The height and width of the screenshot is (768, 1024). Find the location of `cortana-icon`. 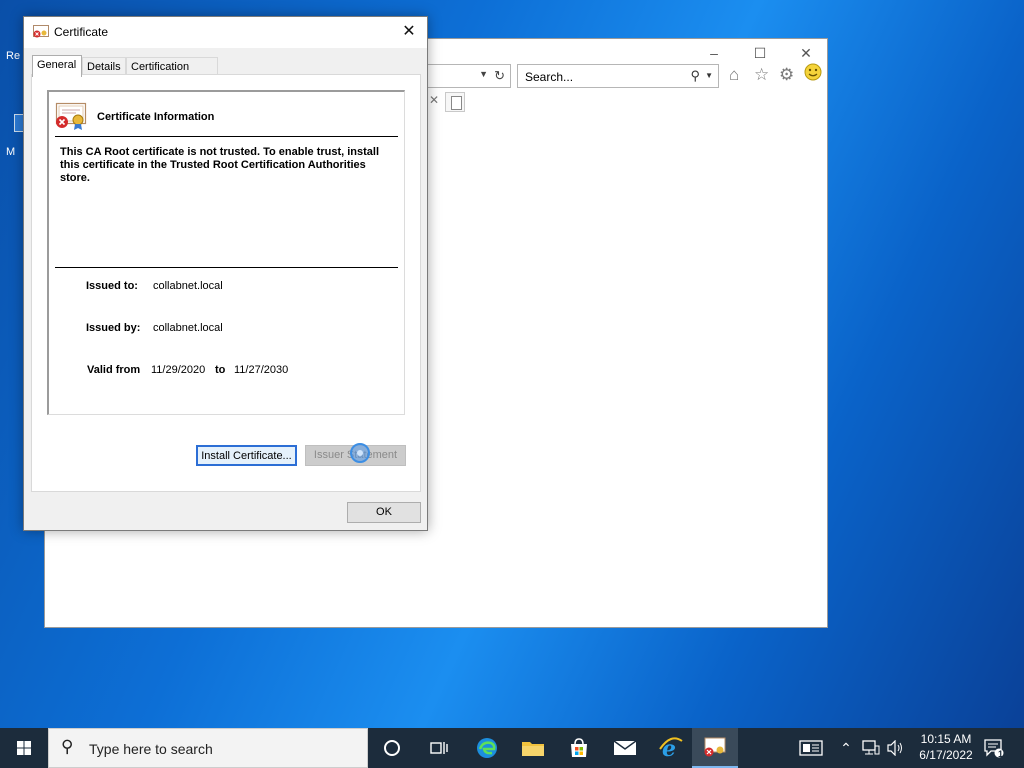

cortana-icon is located at coordinates (392, 748).